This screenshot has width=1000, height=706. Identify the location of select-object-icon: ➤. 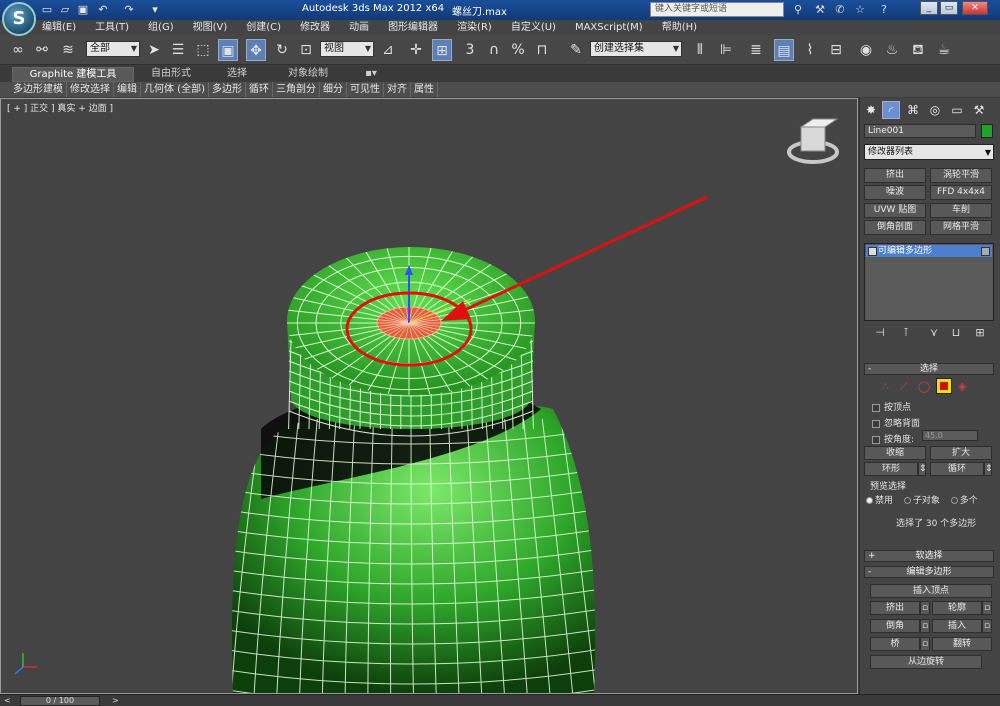
(154, 50).